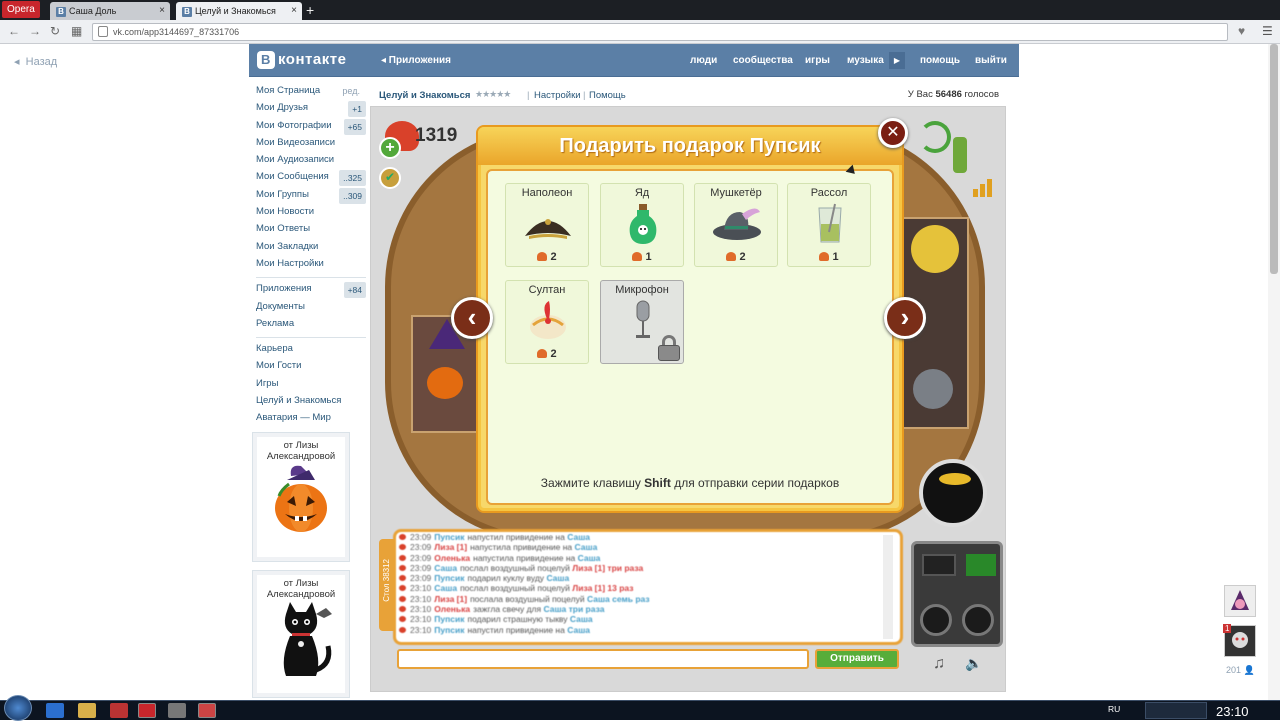  What do you see at coordinates (87, 710) in the screenshot?
I see `explorer-icon` at bounding box center [87, 710].